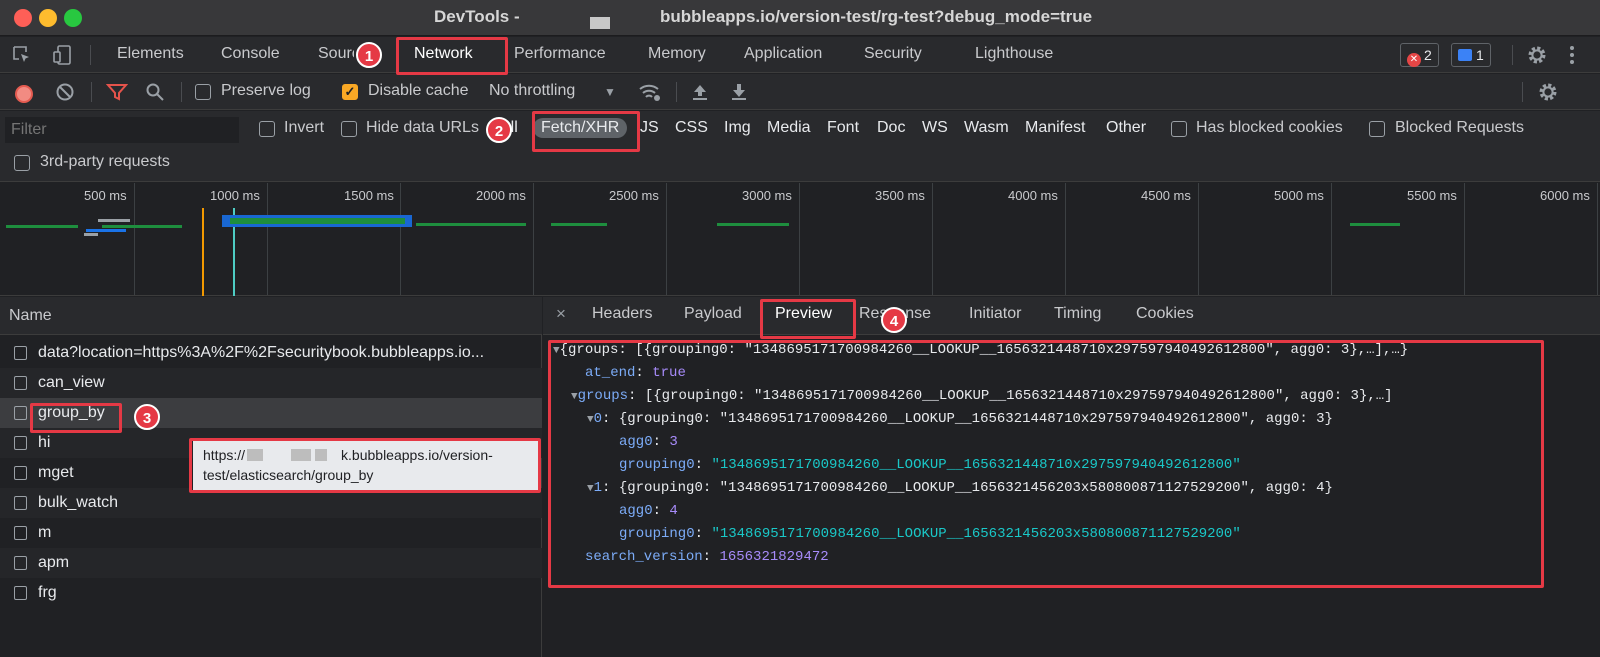 This screenshot has height=657, width=1600. What do you see at coordinates (271, 563) in the screenshot?
I see `request-row: apm` at bounding box center [271, 563].